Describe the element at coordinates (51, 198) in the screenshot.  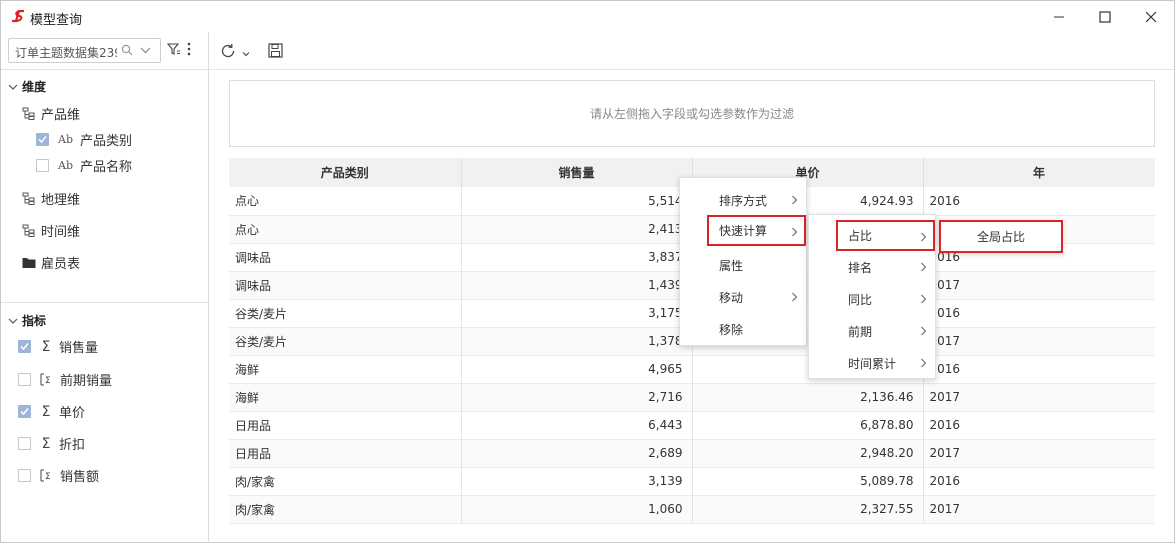
I see `tree-item-geo-dim: 地理维` at that location.